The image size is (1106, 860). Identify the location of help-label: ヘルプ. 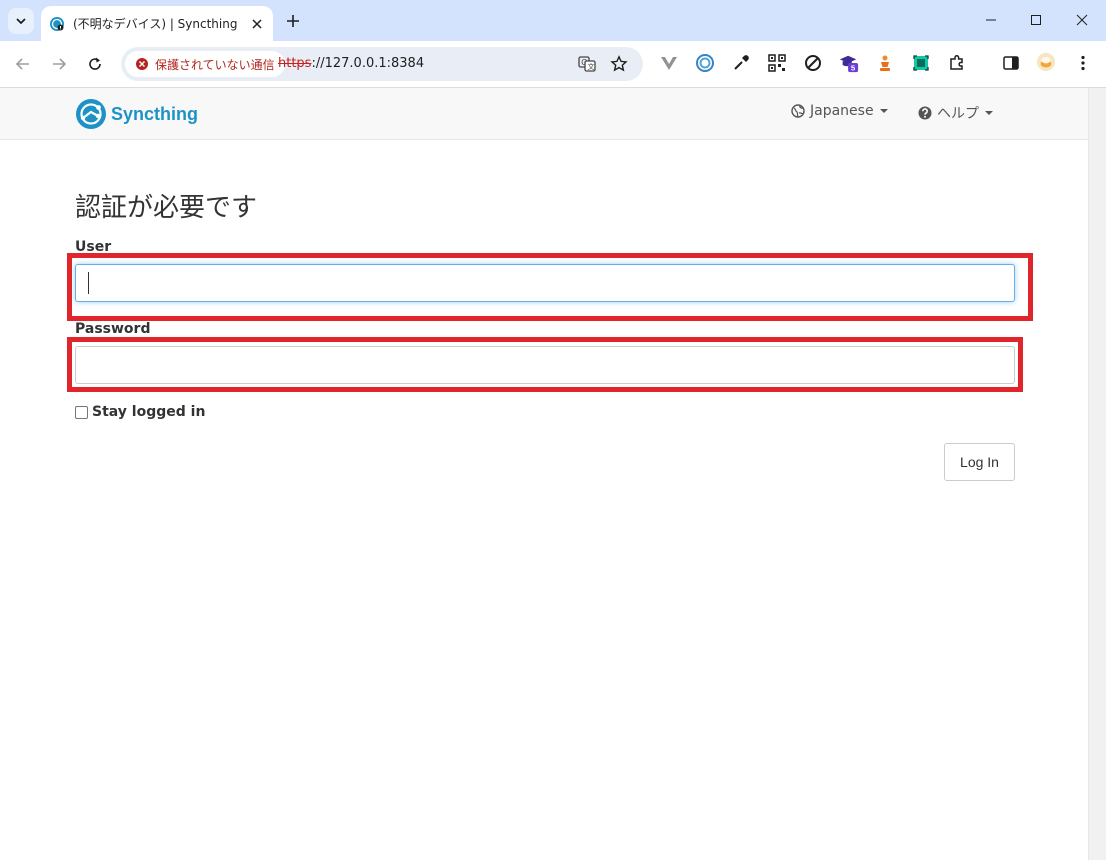
(958, 114).